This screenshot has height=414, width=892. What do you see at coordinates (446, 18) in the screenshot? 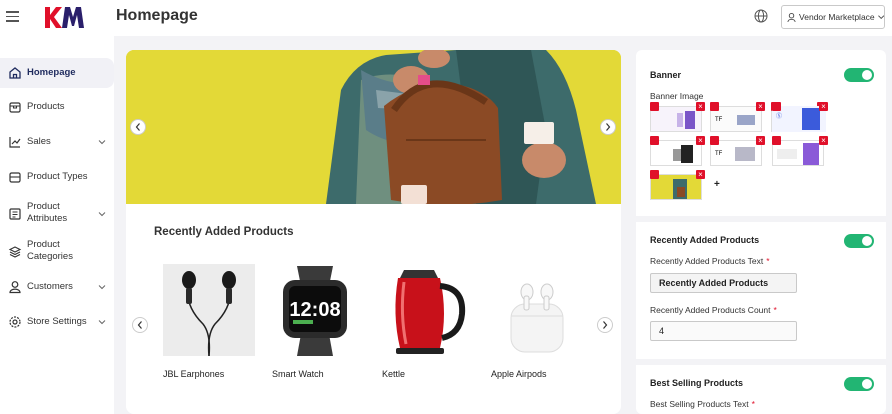
I see `top-bar: Homepage Vendor Marketplace` at bounding box center [446, 18].